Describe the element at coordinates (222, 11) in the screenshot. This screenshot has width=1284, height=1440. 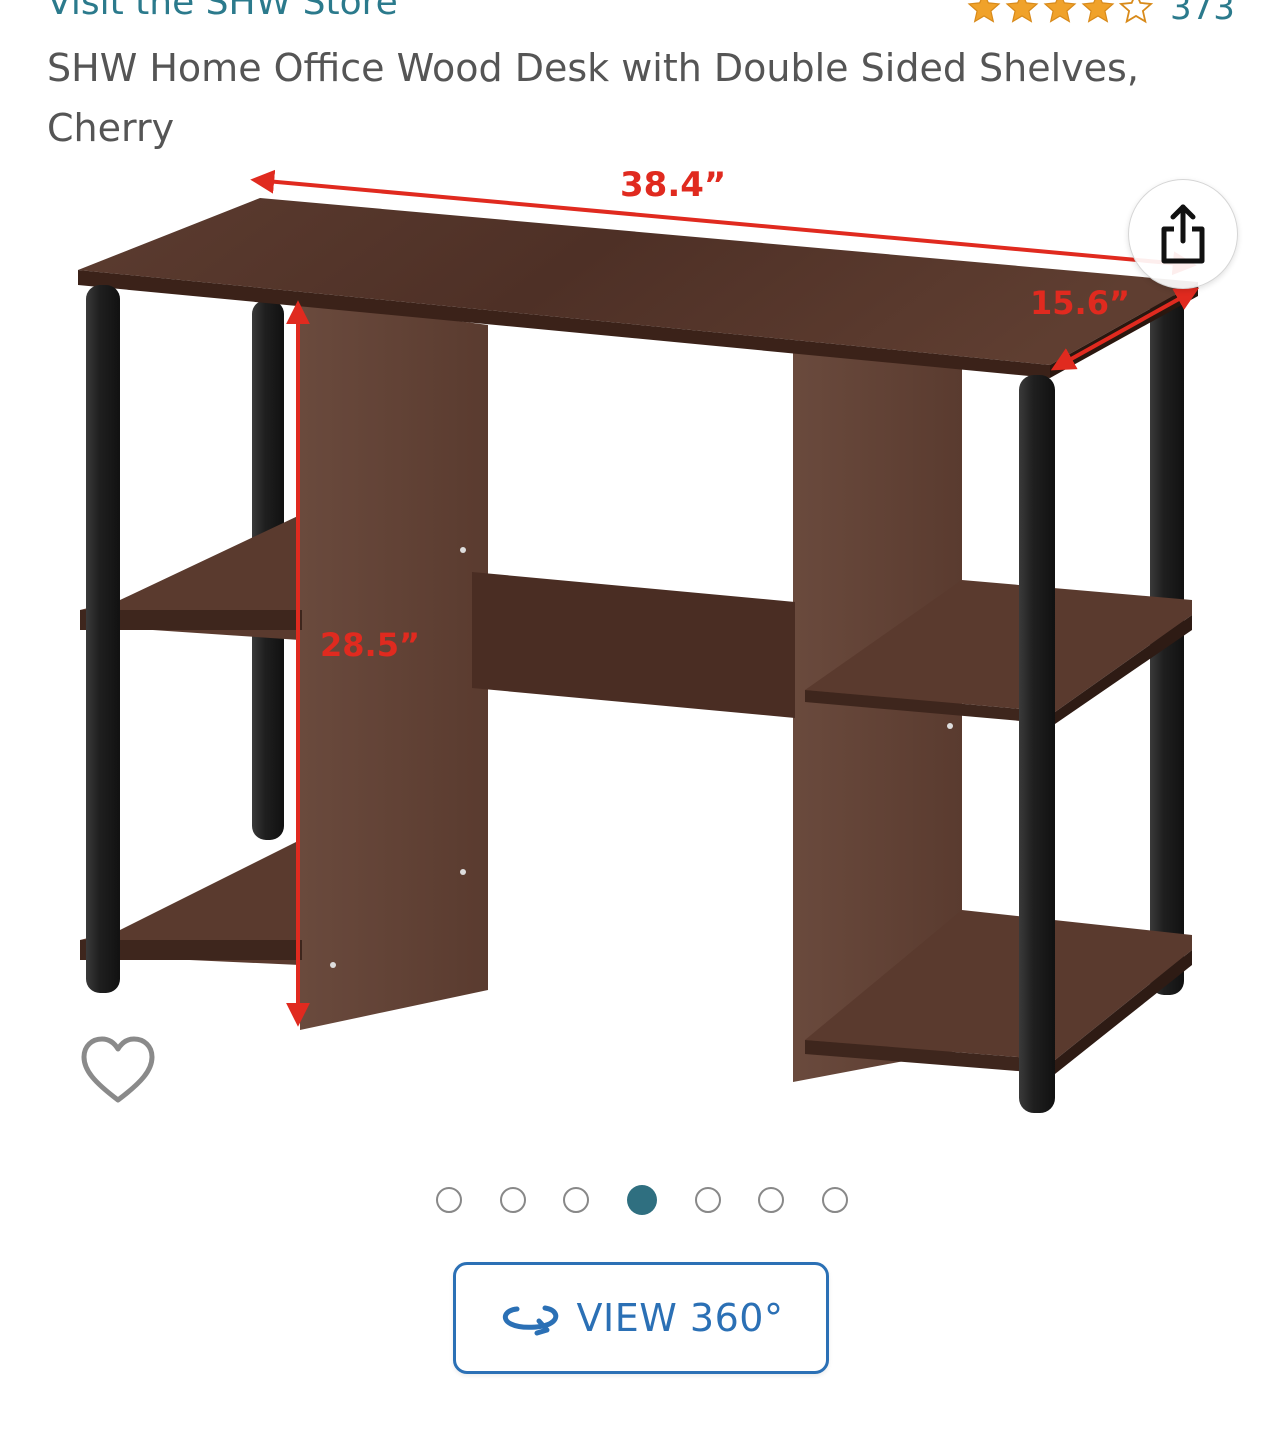
I see `store-link: Visit the SHW Store` at that location.